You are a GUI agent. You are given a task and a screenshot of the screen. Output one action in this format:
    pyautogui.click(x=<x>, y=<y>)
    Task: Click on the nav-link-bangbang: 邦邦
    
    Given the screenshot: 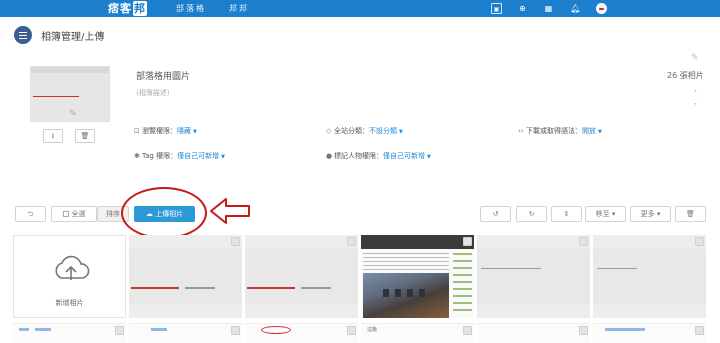 What is the action you would take?
    pyautogui.click(x=239, y=8)
    